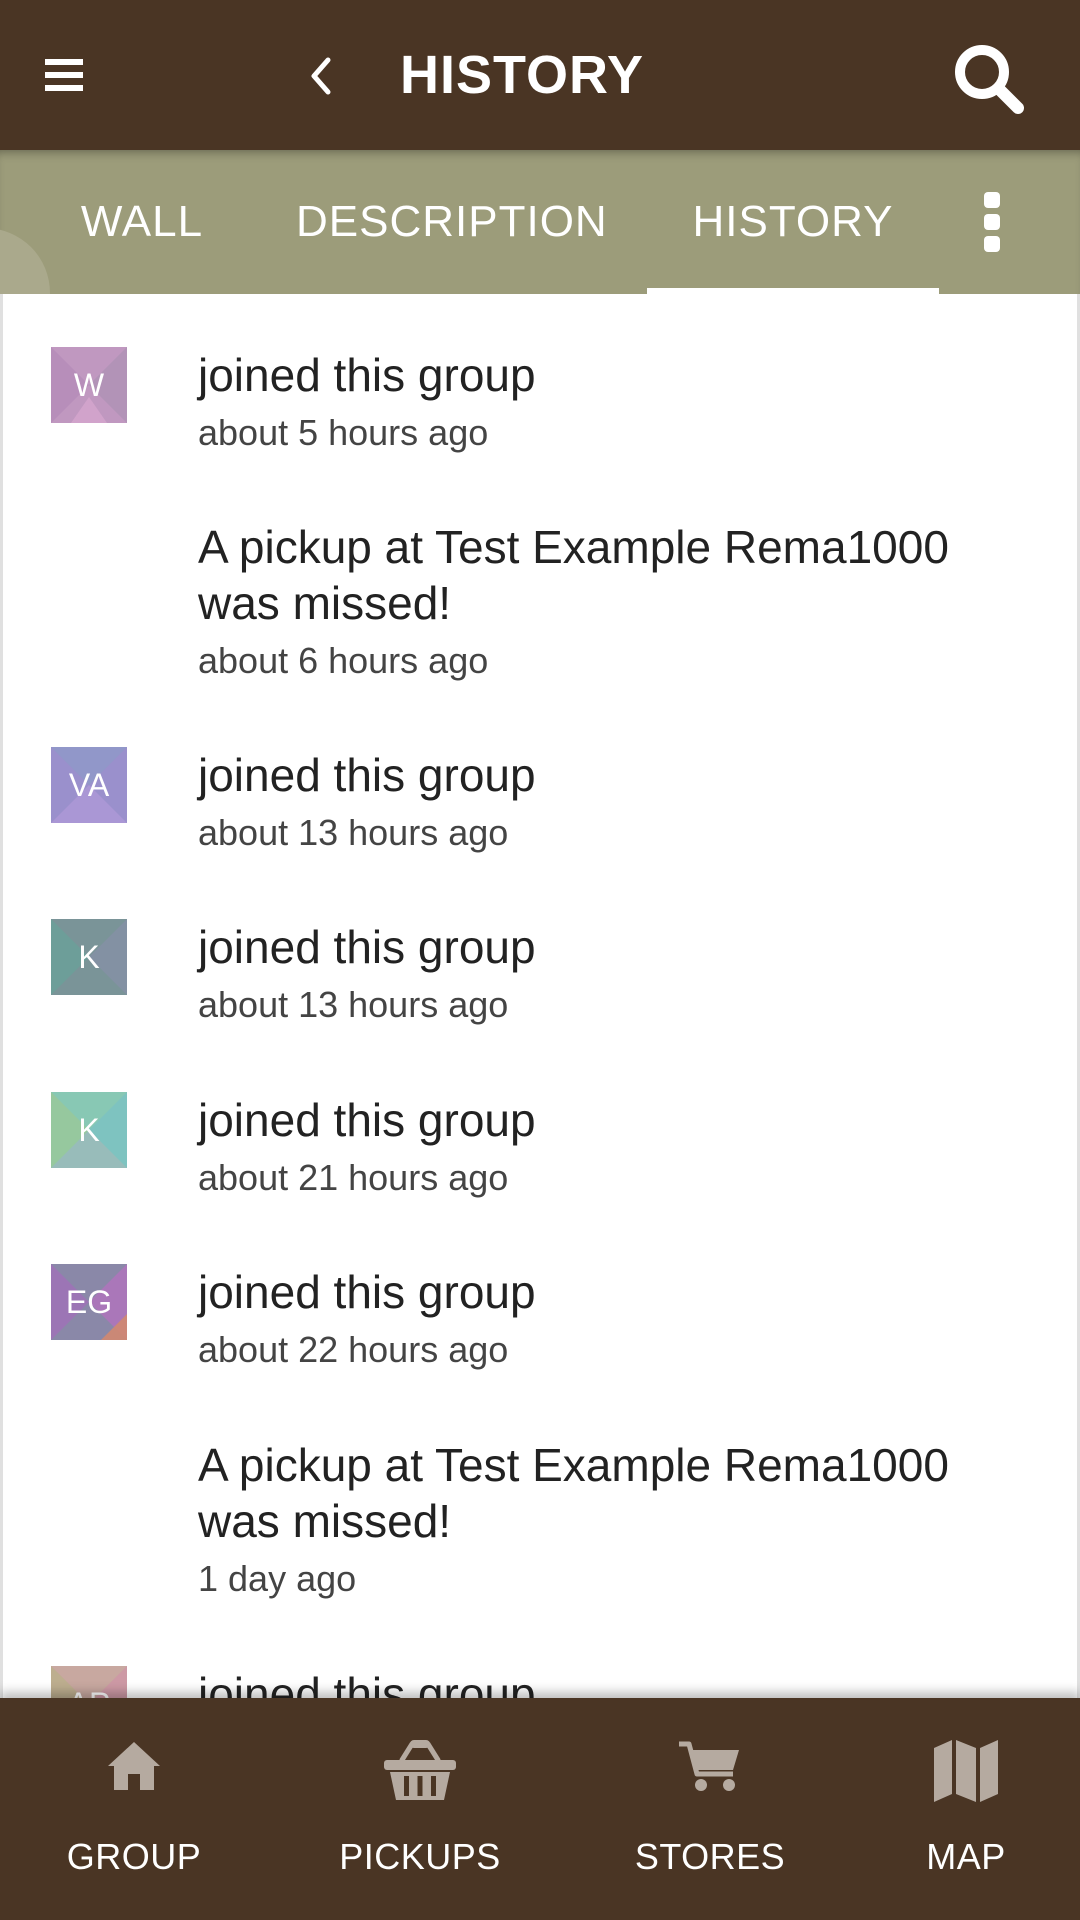 This screenshot has width=1080, height=1920. I want to click on tab-description: DESCRIPTION, so click(451, 222).